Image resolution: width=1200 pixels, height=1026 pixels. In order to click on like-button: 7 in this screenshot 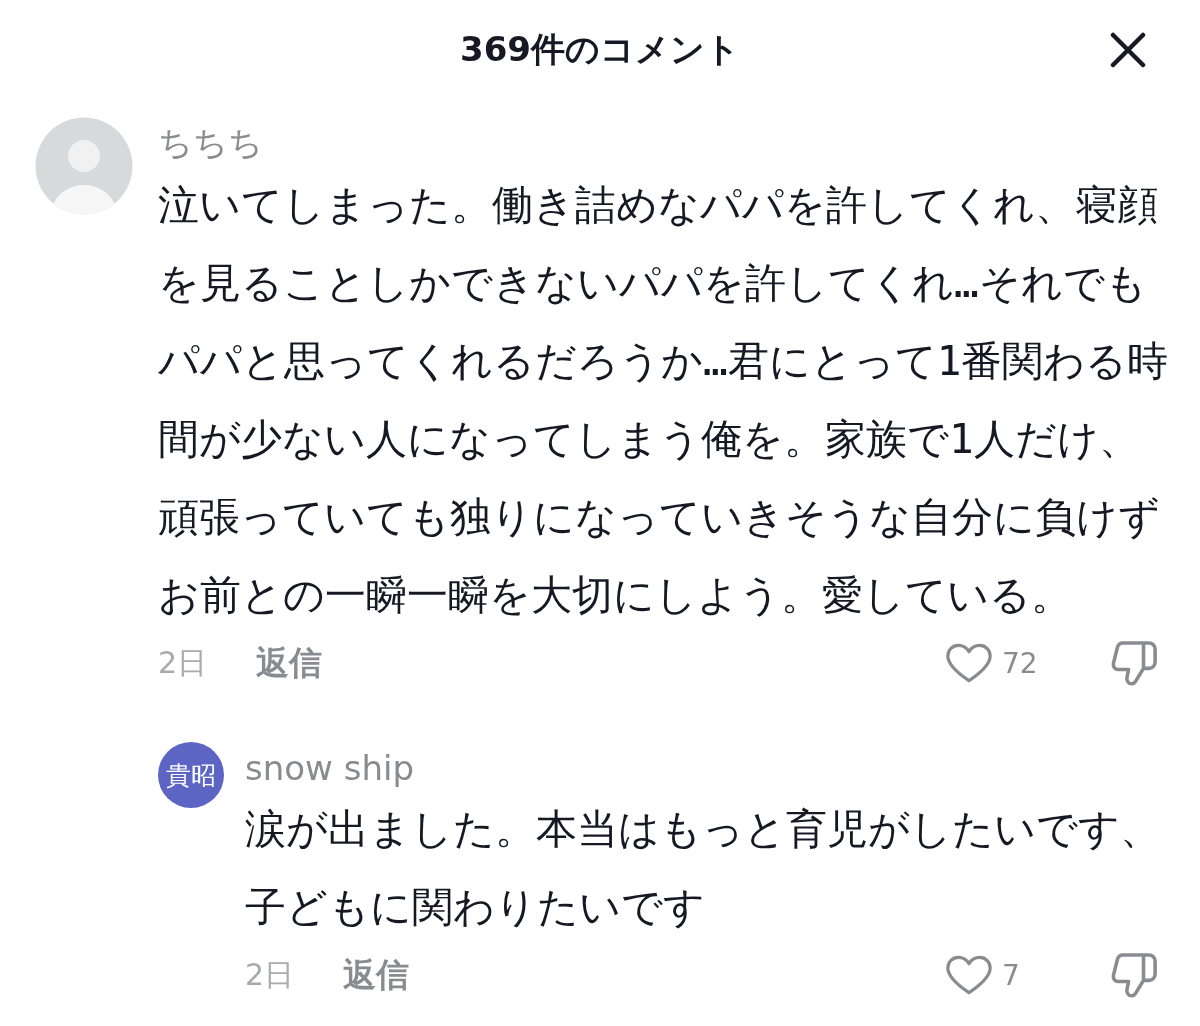, I will do `click(983, 975)`.